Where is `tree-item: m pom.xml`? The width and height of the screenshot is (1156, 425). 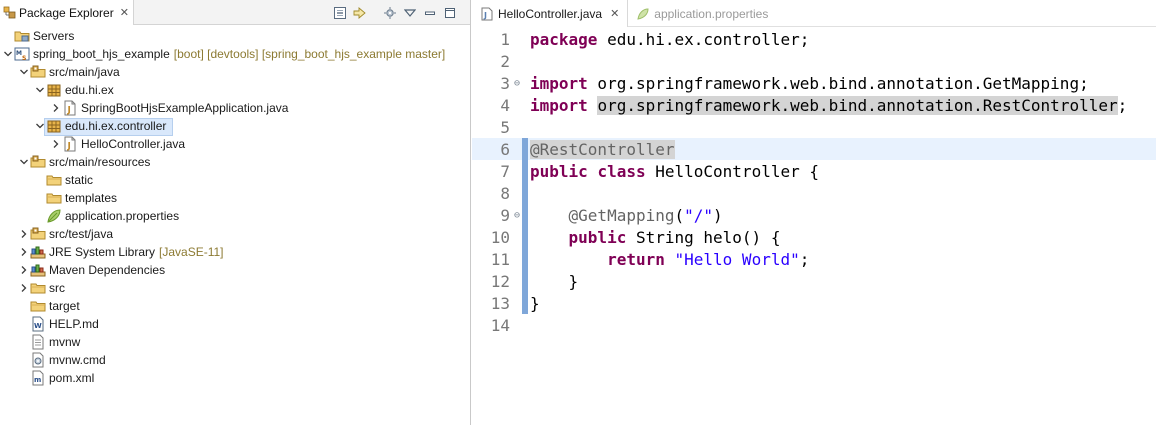
tree-item: m pom.xml is located at coordinates (235, 378).